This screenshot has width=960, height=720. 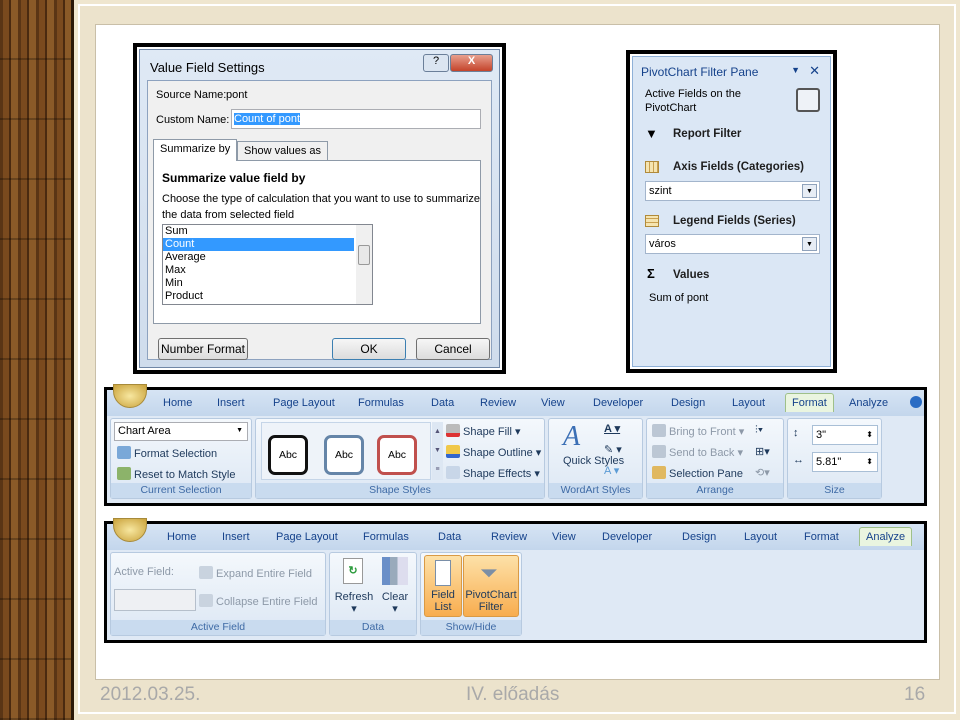 What do you see at coordinates (808, 100) in the screenshot?
I see `field-list-icon` at bounding box center [808, 100].